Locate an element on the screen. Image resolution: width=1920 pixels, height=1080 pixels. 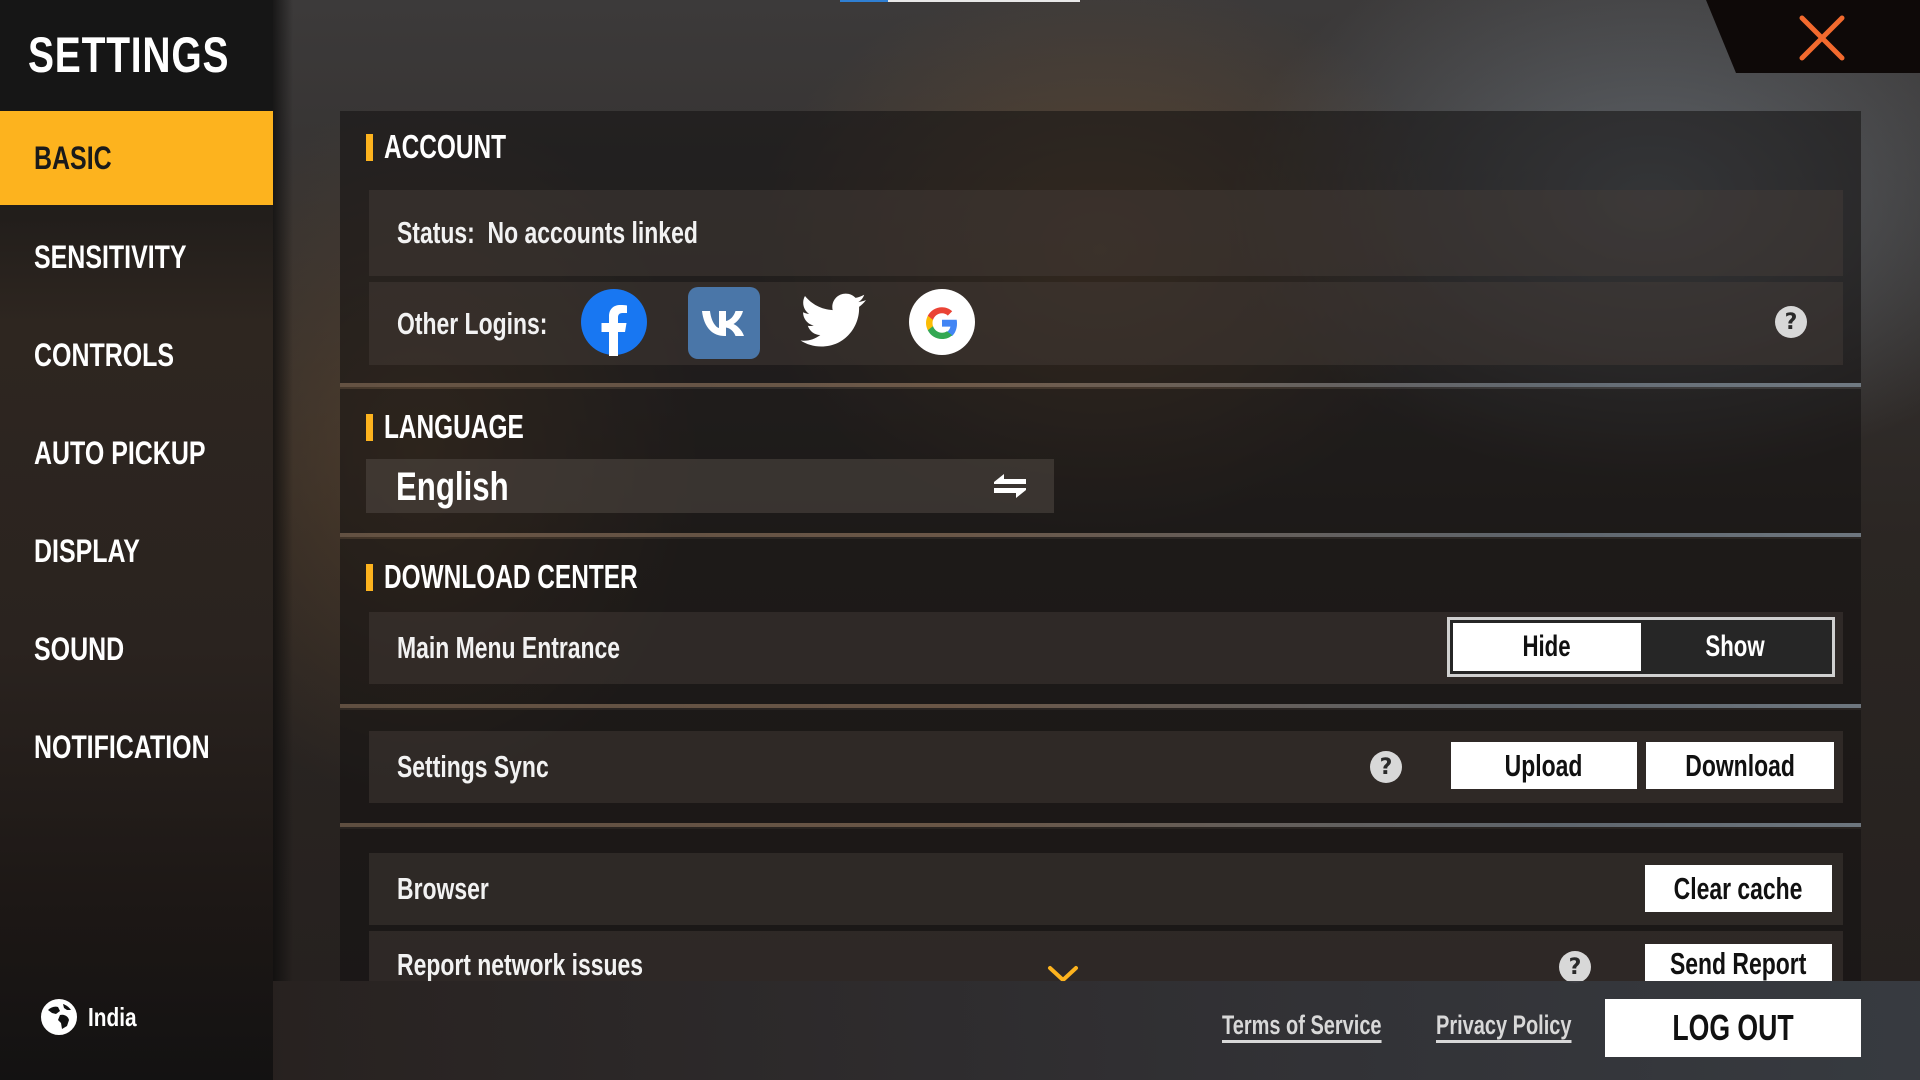
logout-label: LOG OUT is located at coordinates (1733, 1027).